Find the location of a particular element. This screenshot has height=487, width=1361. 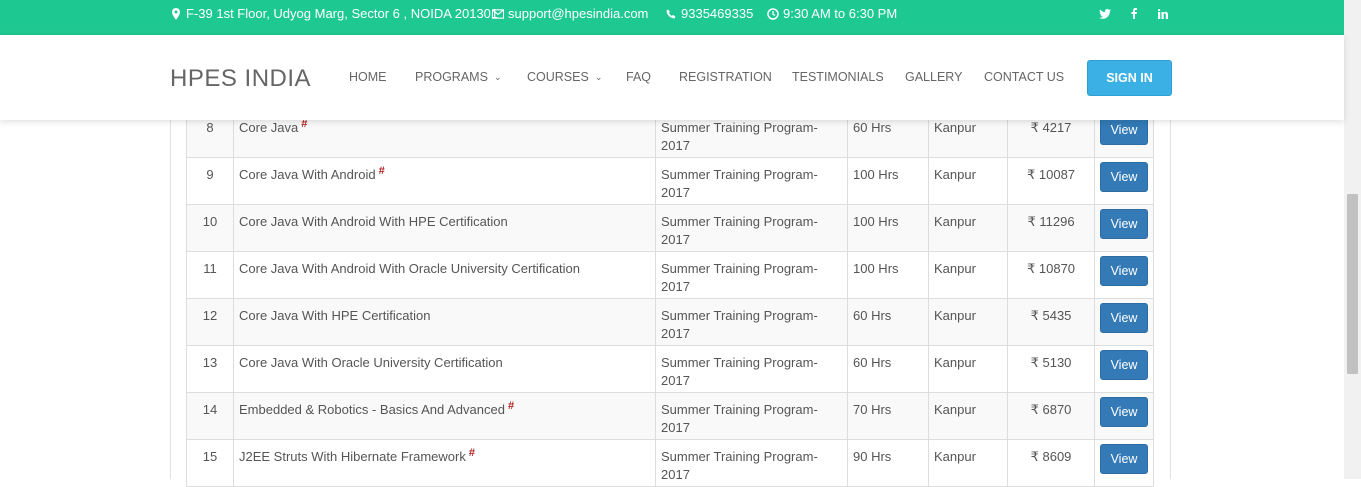

course-name-cell: J2EE Struts With Hibernate Framework # is located at coordinates (444, 463).